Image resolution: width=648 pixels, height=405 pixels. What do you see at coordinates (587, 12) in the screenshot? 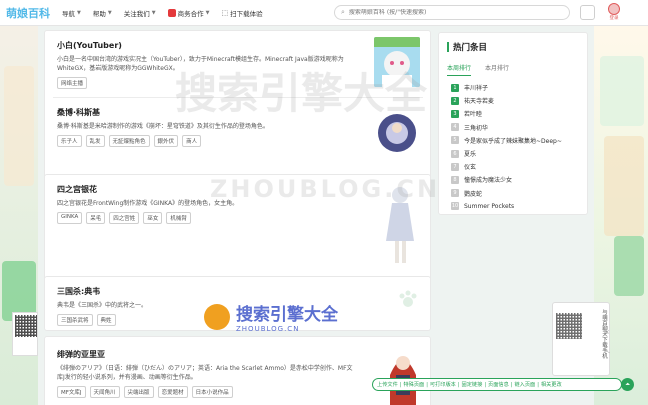
I see `menu-button` at bounding box center [587, 12].